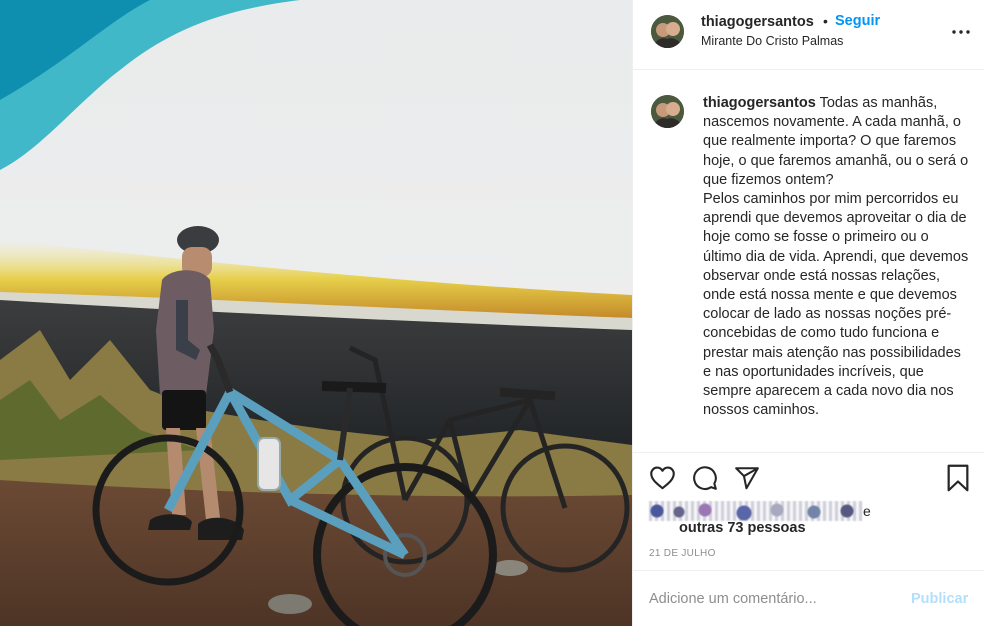  I want to click on comment-icon, so click(705, 480).